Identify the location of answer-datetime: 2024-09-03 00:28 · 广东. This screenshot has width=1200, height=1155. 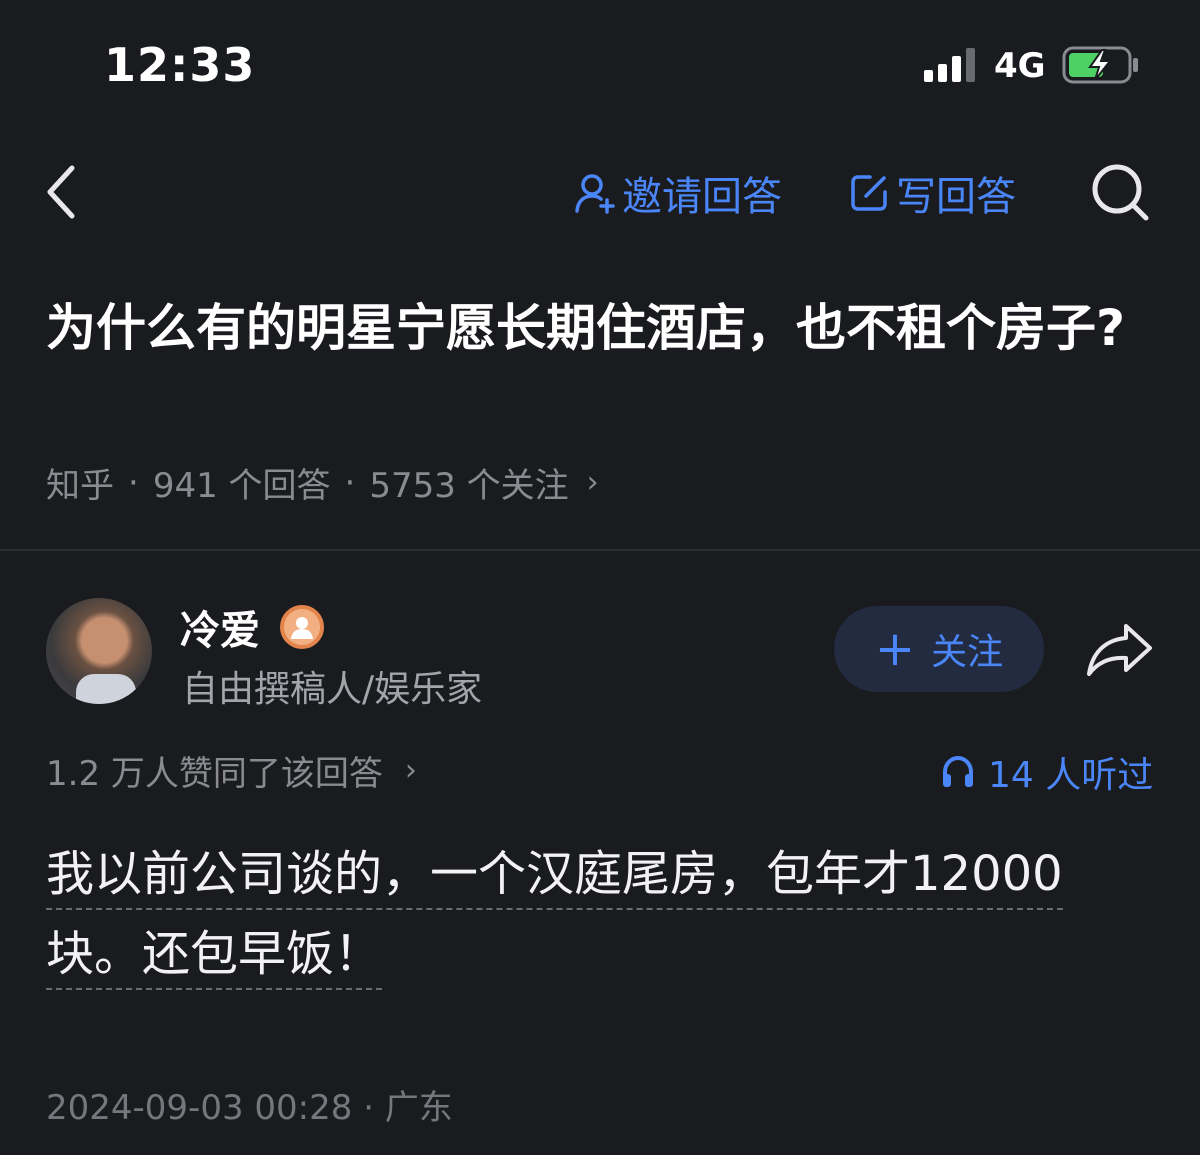
(249, 1108).